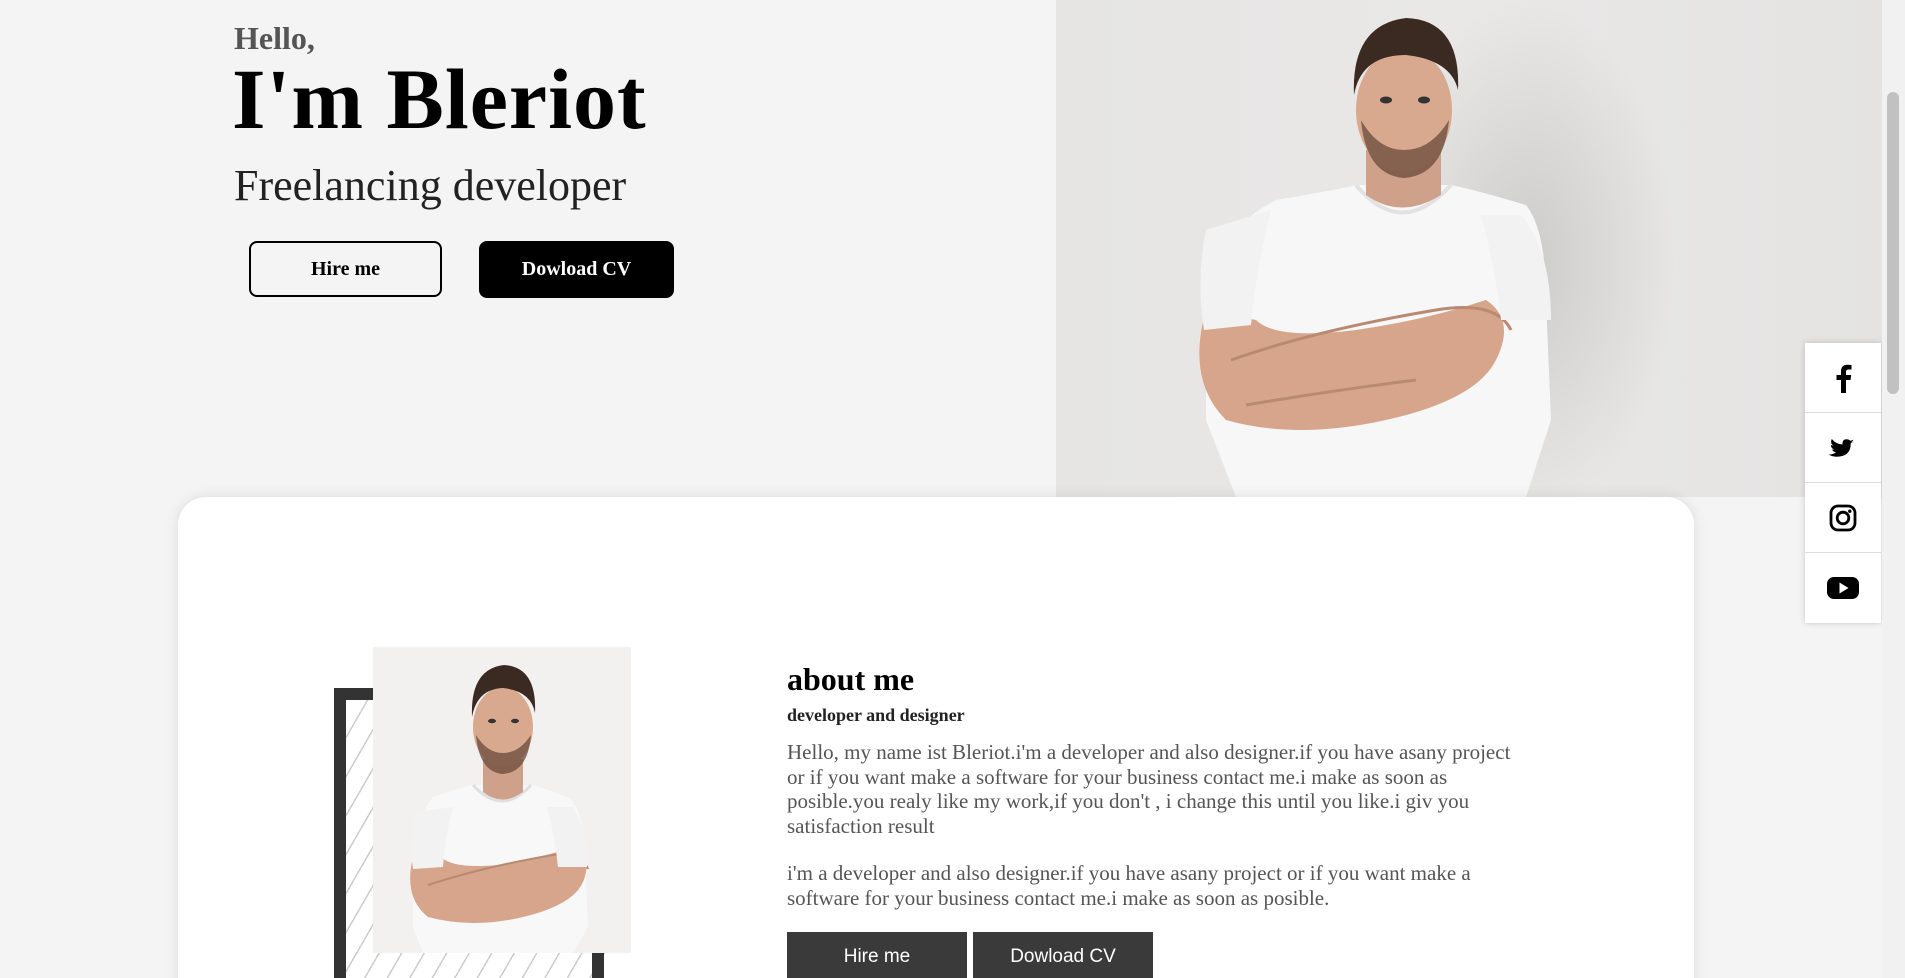  What do you see at coordinates (1063, 955) in the screenshot?
I see `about-download-cv-button: Dowload CV` at bounding box center [1063, 955].